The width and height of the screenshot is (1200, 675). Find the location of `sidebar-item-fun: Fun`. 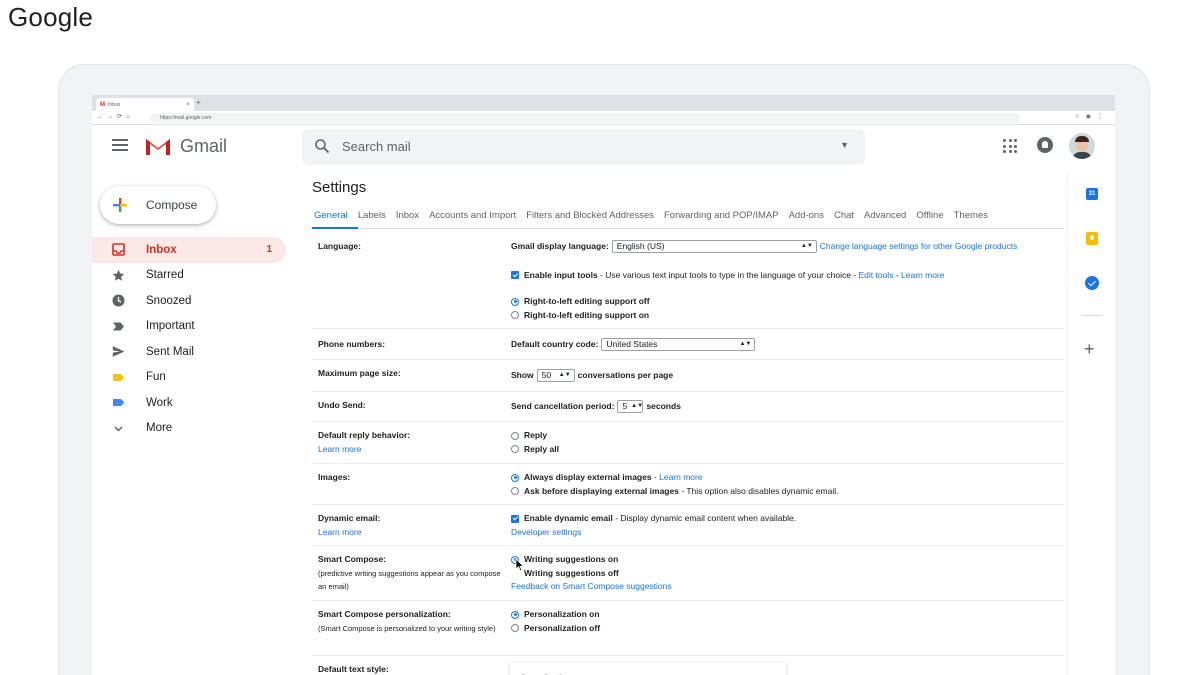

sidebar-item-fun: Fun is located at coordinates (192, 378).